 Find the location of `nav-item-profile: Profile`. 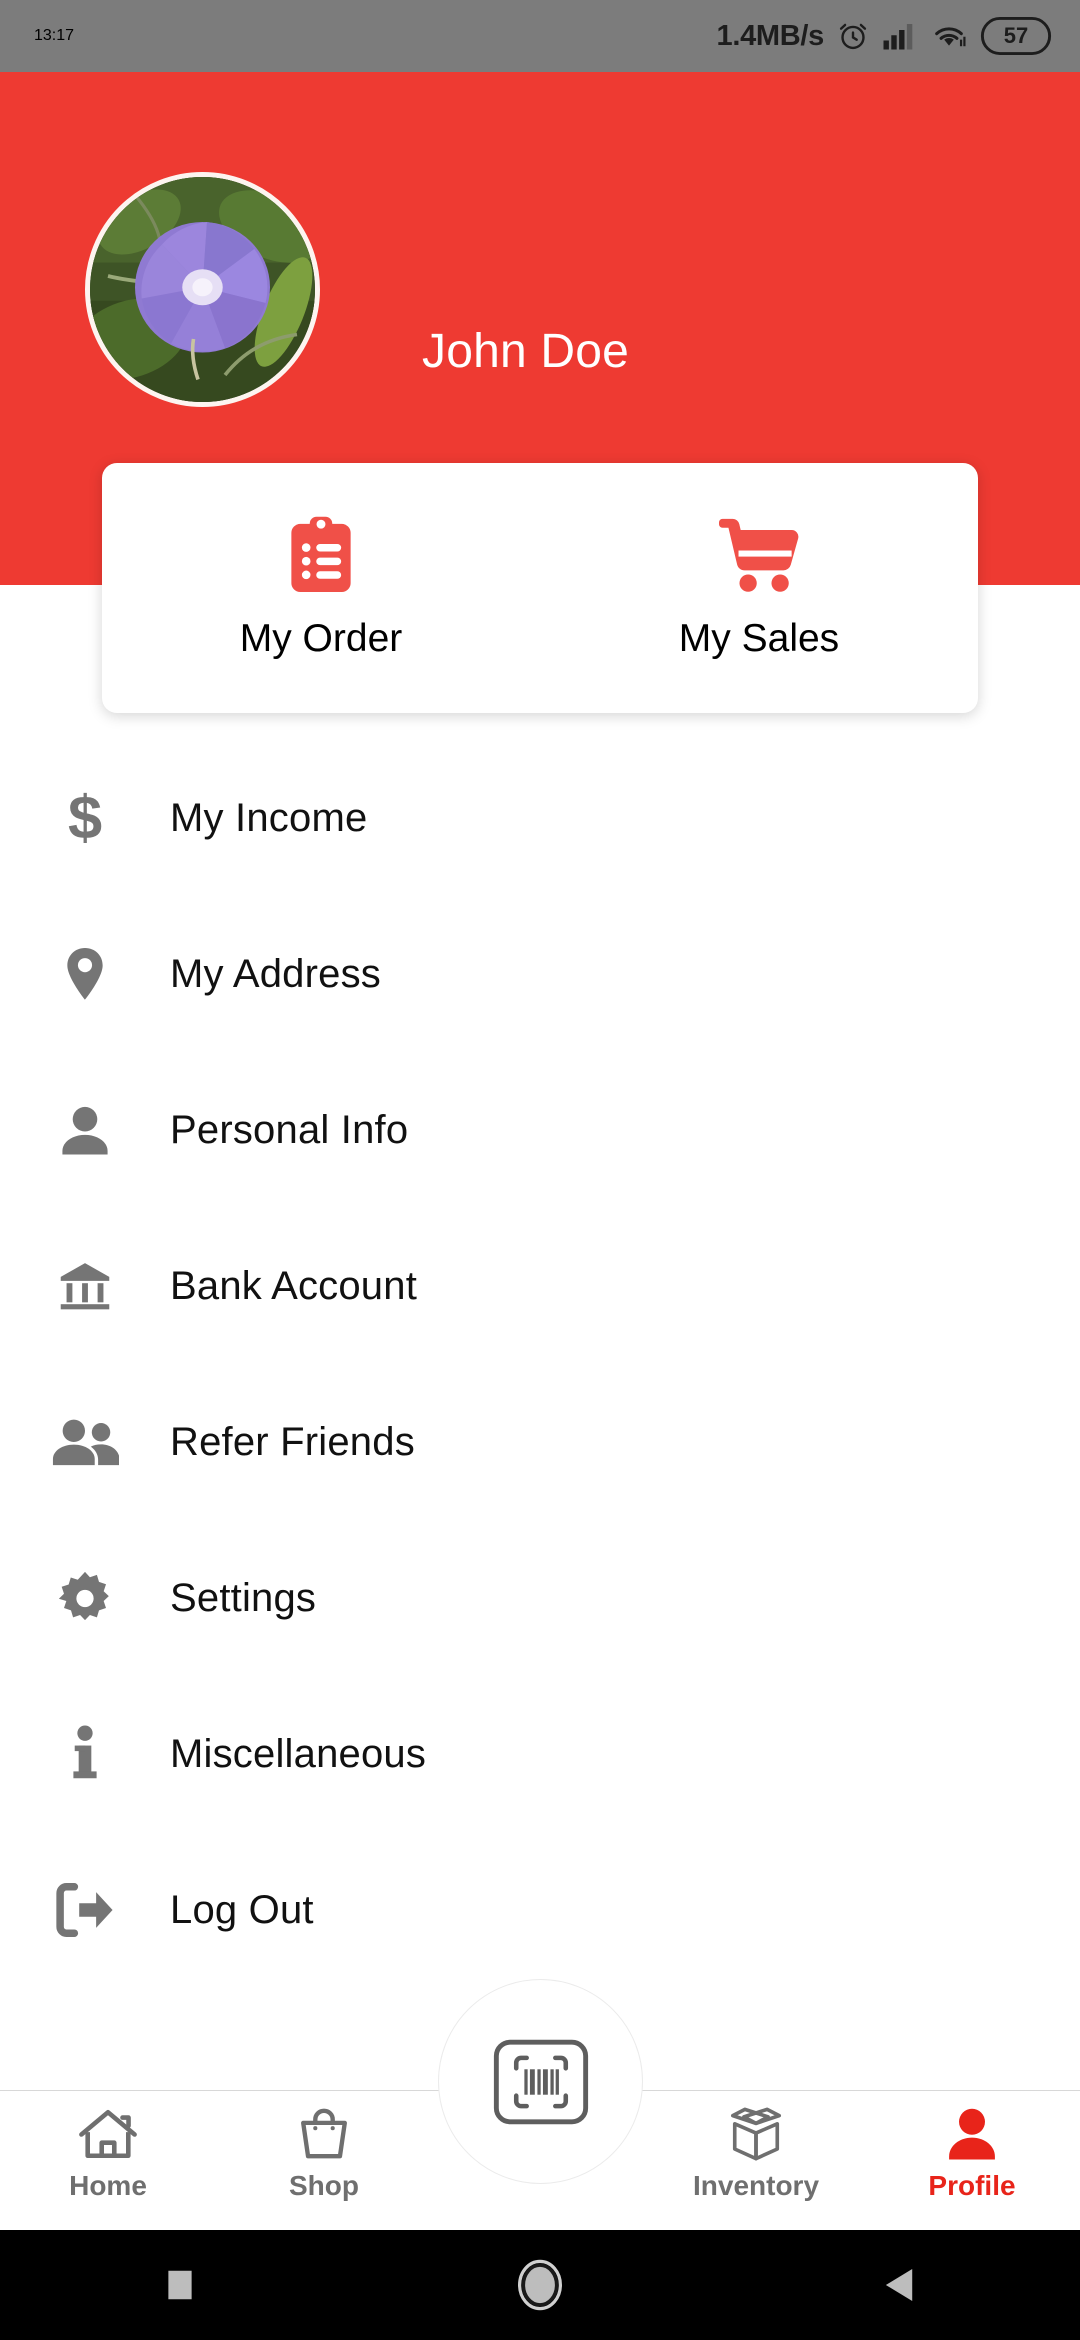

nav-item-profile: Profile is located at coordinates (972, 2146).